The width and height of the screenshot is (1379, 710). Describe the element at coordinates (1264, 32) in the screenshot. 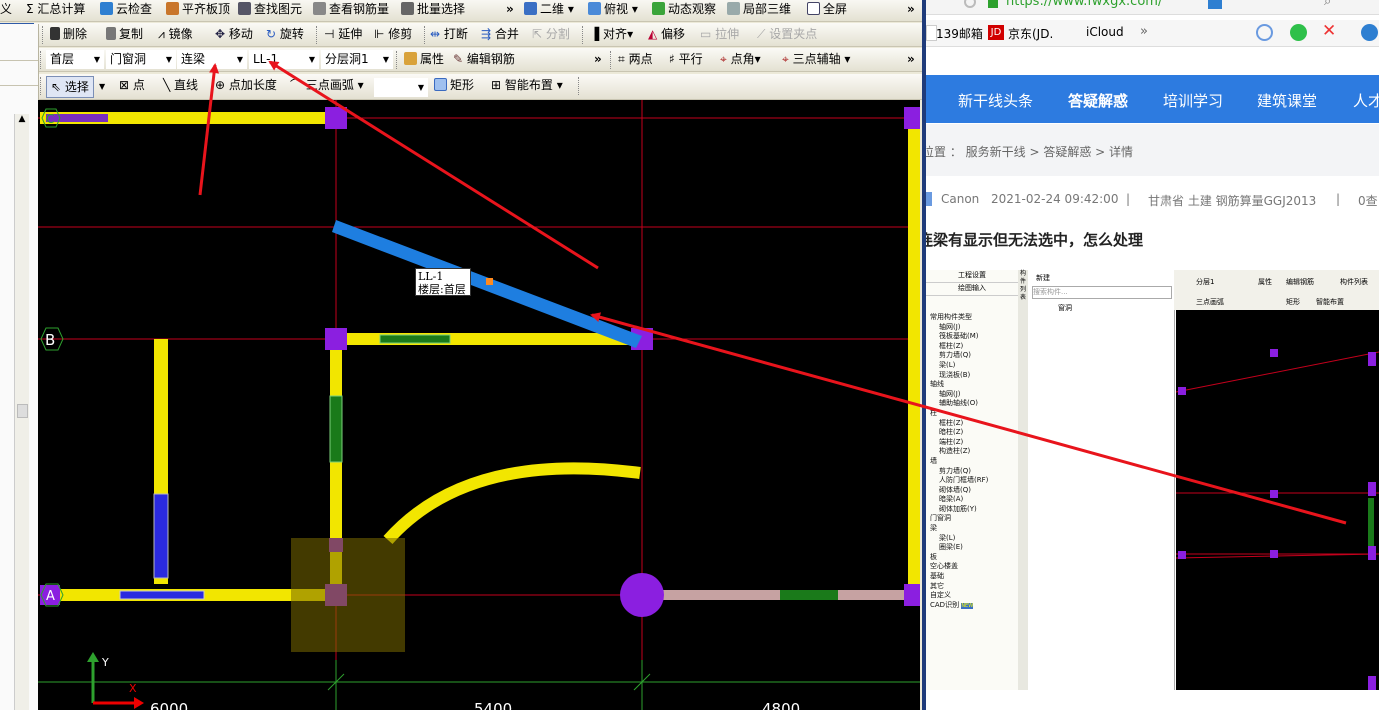

I see `minimize-ext-icon` at that location.